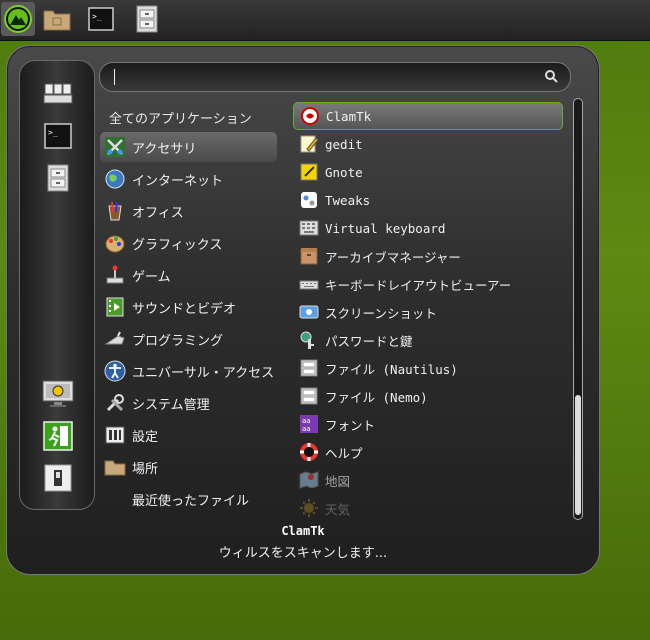  I want to click on app-label: 地図, so click(338, 481).